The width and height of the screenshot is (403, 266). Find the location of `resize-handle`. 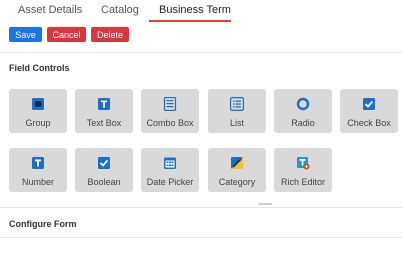

resize-handle is located at coordinates (265, 204).